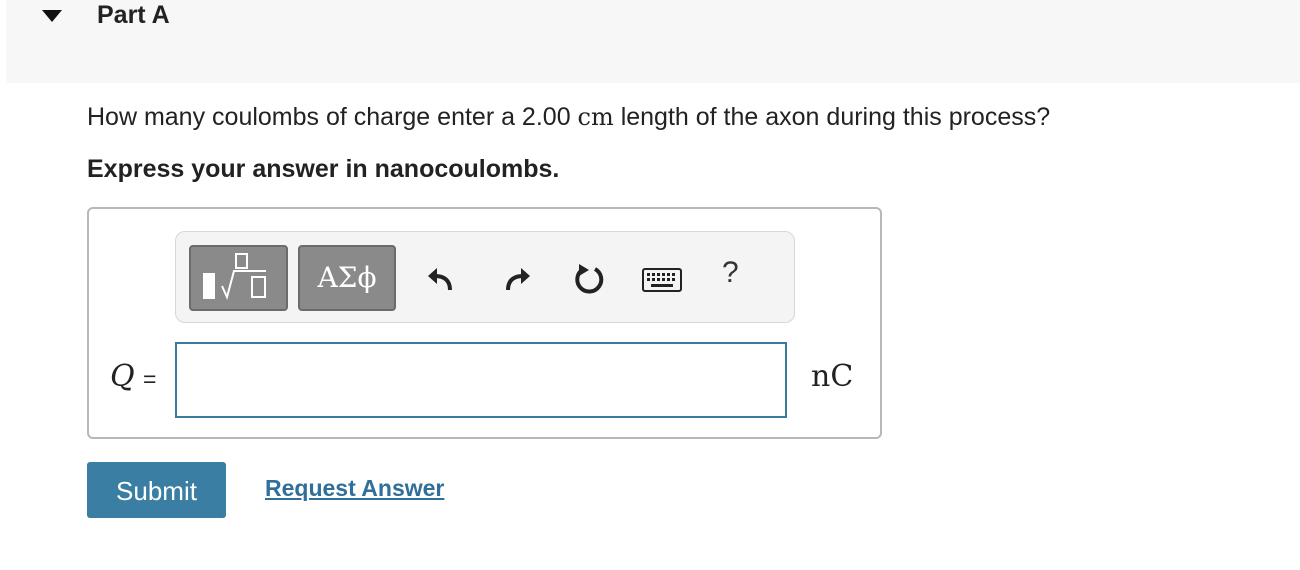  What do you see at coordinates (518, 280) in the screenshot?
I see `redo-icon` at bounding box center [518, 280].